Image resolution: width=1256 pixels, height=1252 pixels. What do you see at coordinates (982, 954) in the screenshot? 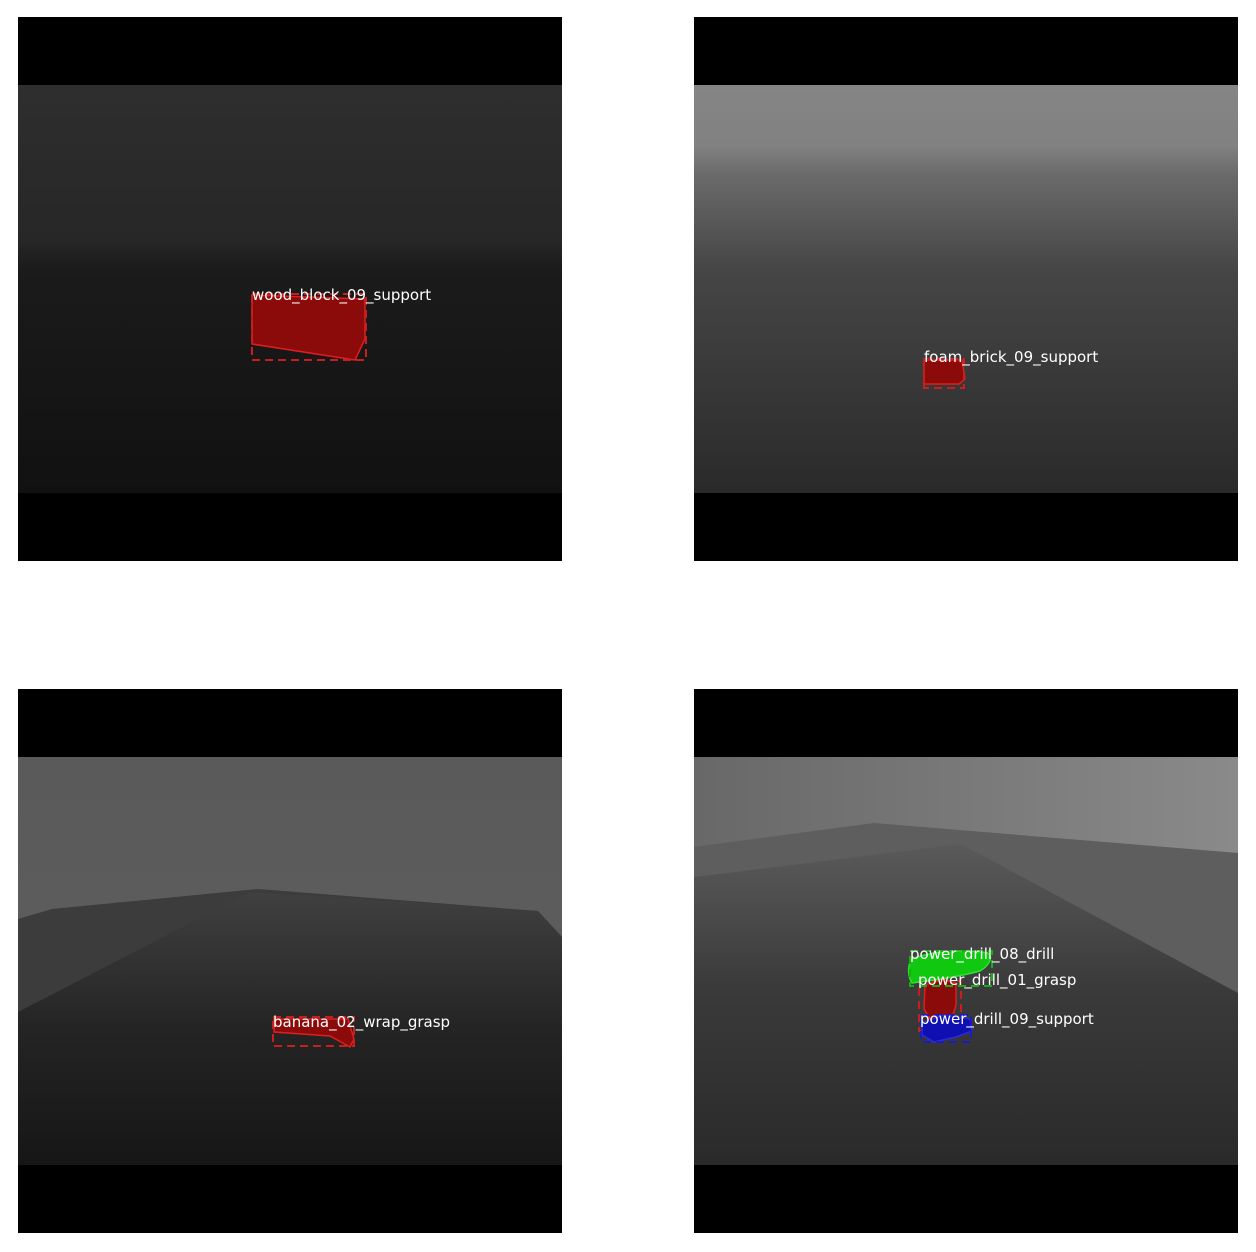
I see `object-label-drill: power_drill_08_drill` at bounding box center [982, 954].